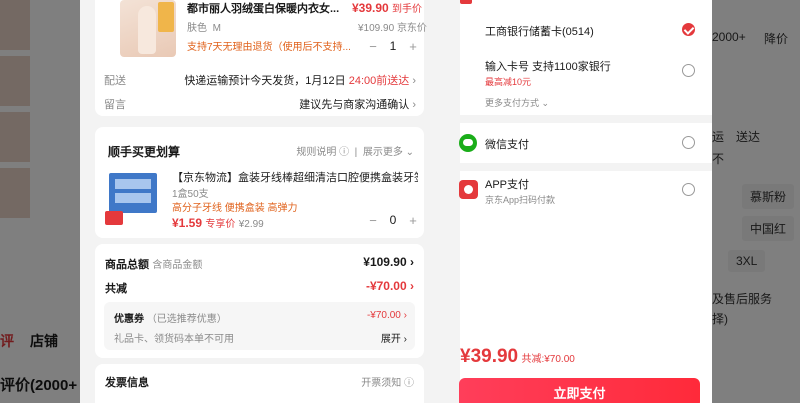 Image resolution: width=800 pixels, height=403 pixels. Describe the element at coordinates (507, 144) in the screenshot. I see `wechat-option: 微信支付` at that location.